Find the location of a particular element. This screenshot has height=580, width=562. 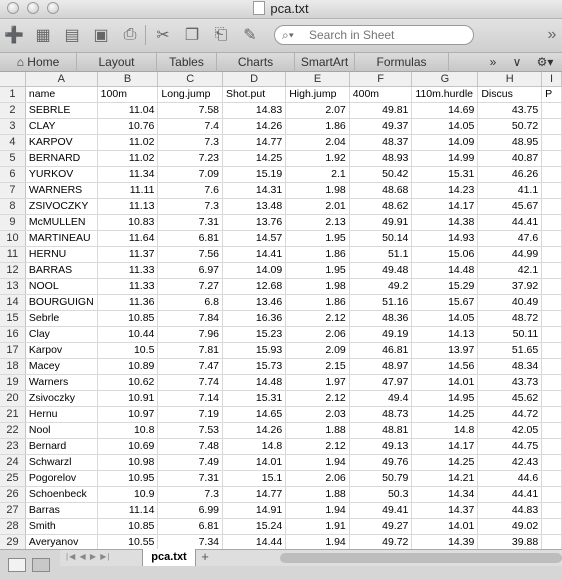

cell: 50.79 is located at coordinates (381, 478).